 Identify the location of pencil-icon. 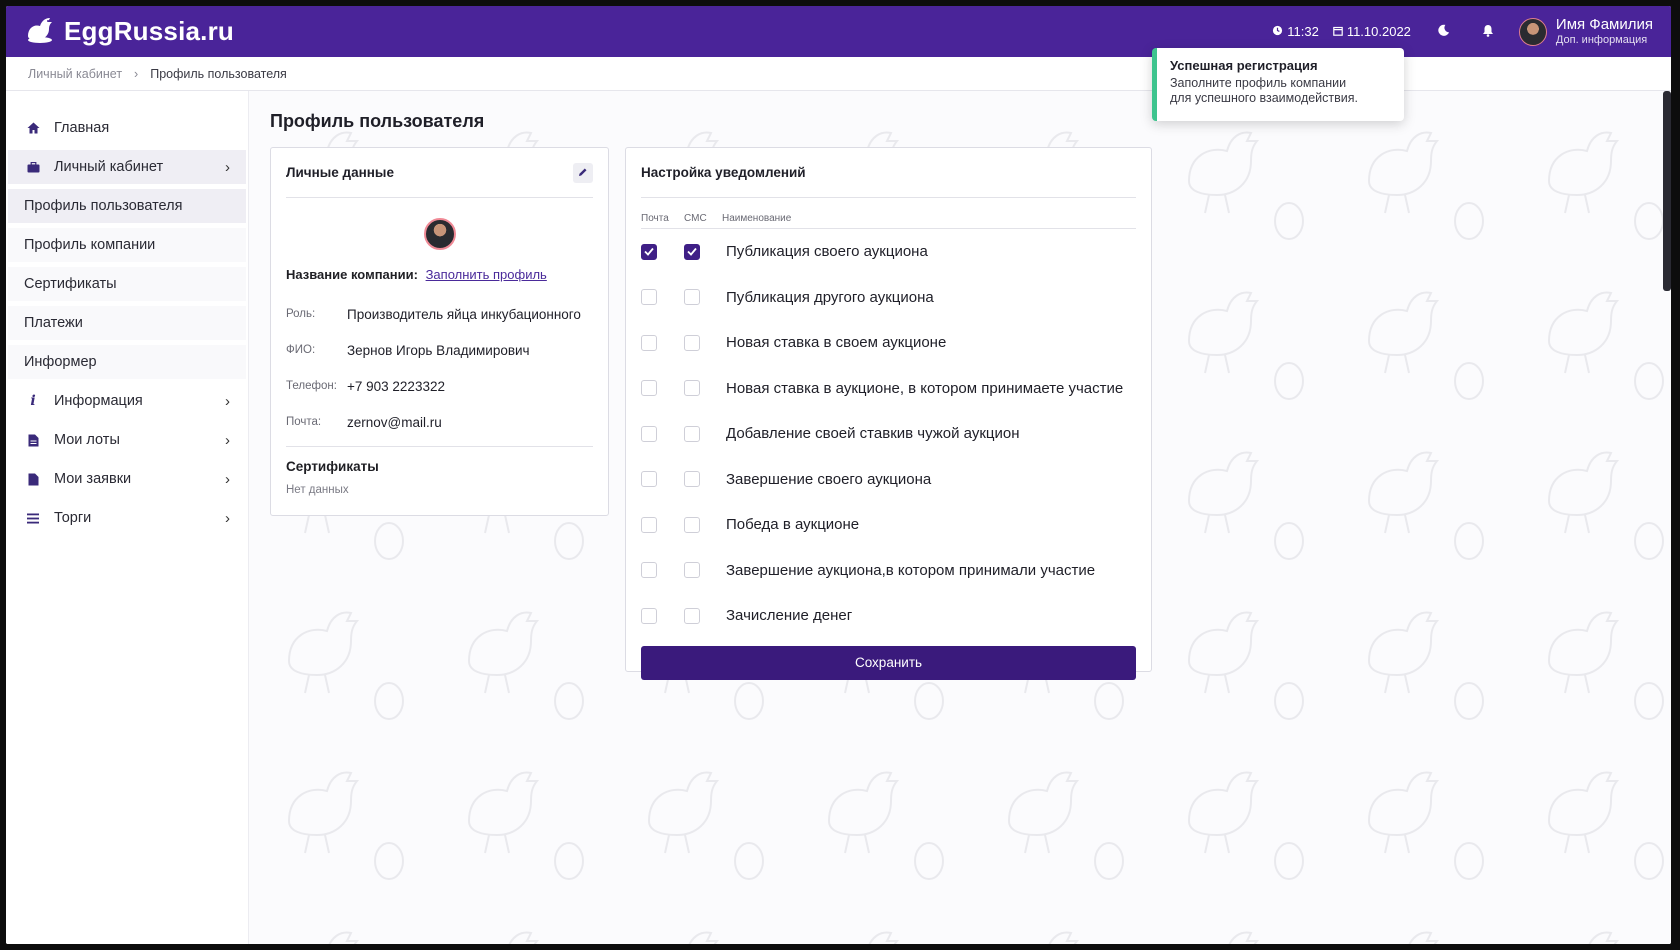
(583, 173).